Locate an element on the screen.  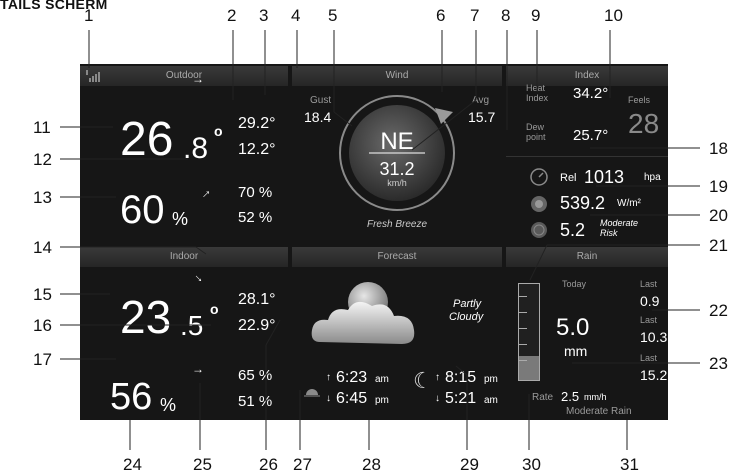
leader-14b is located at coordinates (201, 250).